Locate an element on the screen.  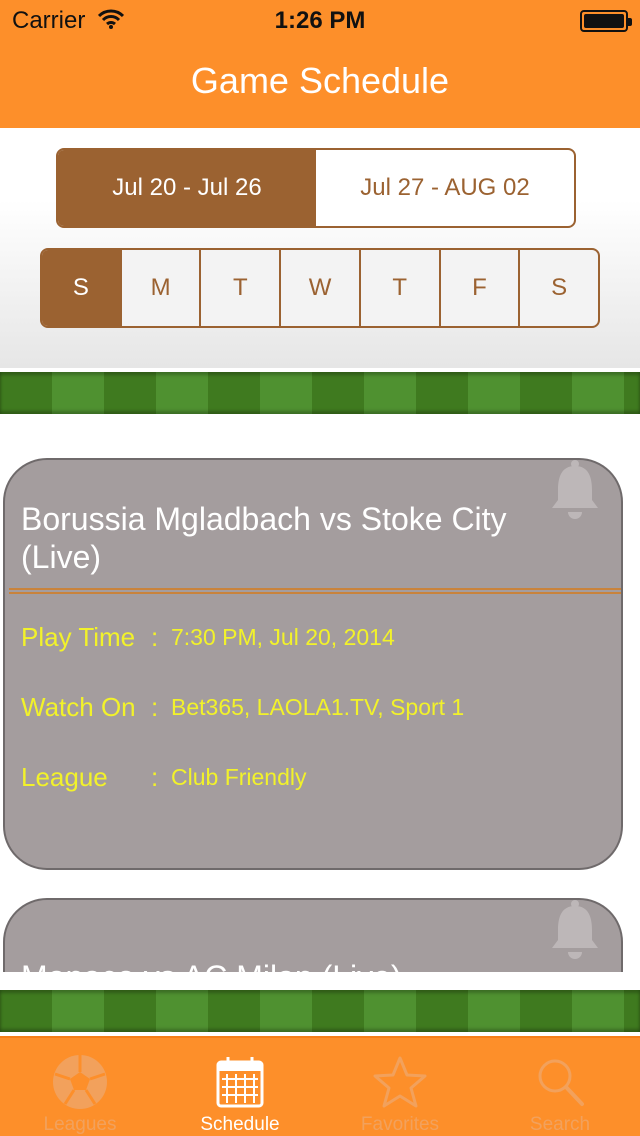
star-icon is located at coordinates (400, 1082).